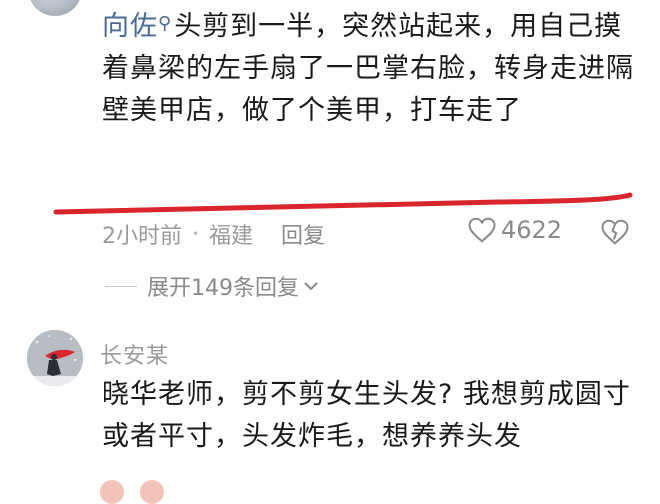 The image size is (660, 504). I want to click on dislike-heart-icon, so click(615, 232).